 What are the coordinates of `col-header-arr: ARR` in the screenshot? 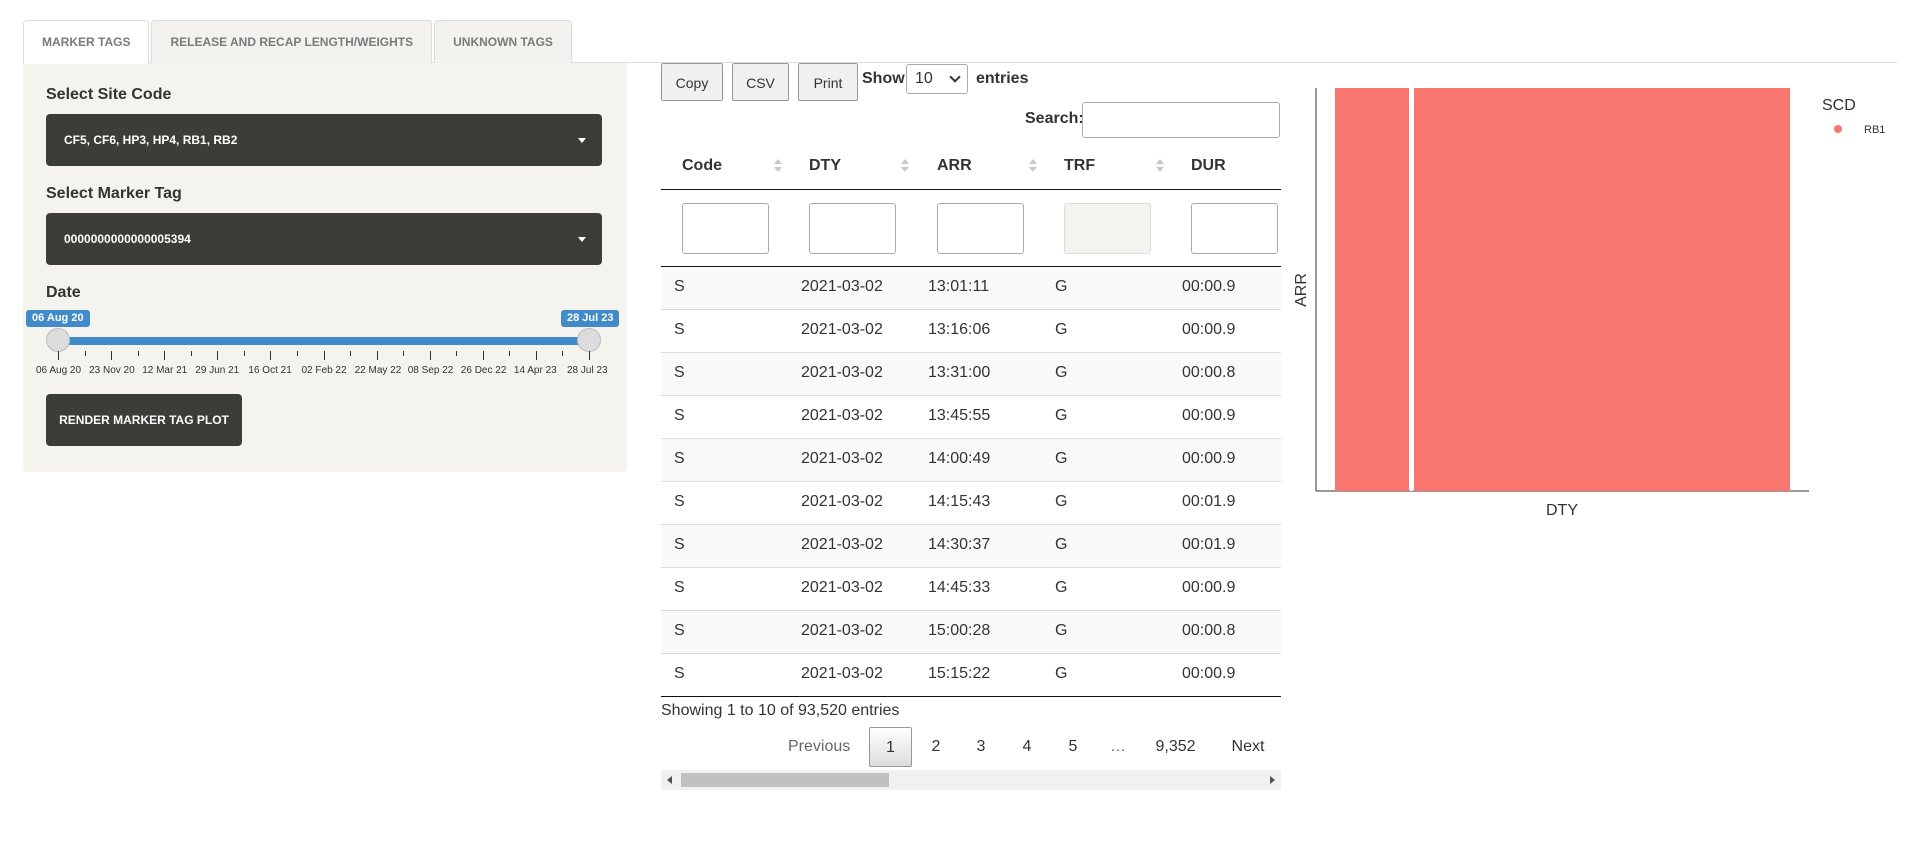 It's located at (954, 166).